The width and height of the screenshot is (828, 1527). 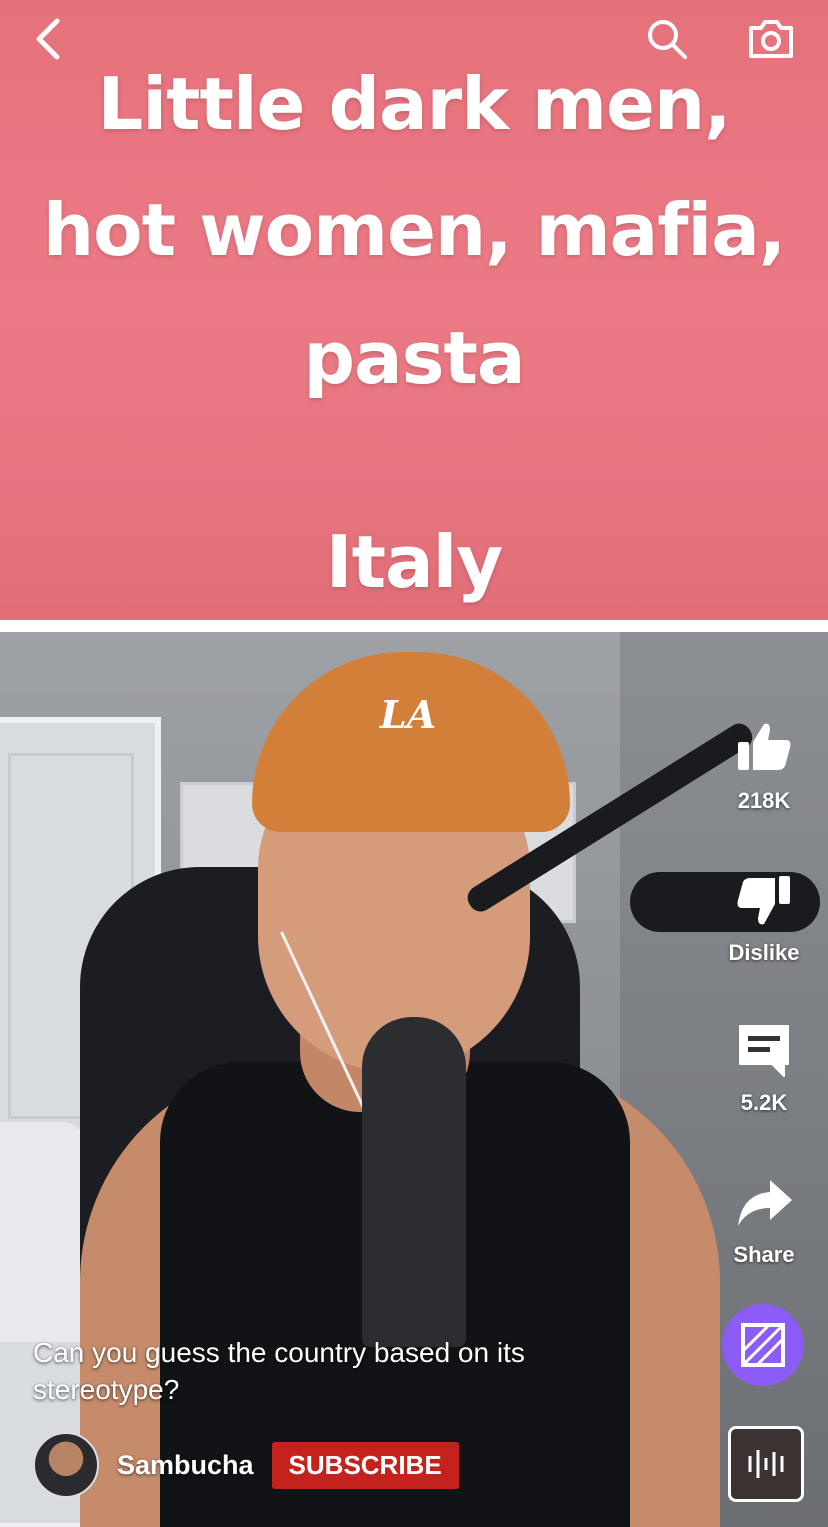 I want to click on remix-icon, so click(x=763, y=1345).